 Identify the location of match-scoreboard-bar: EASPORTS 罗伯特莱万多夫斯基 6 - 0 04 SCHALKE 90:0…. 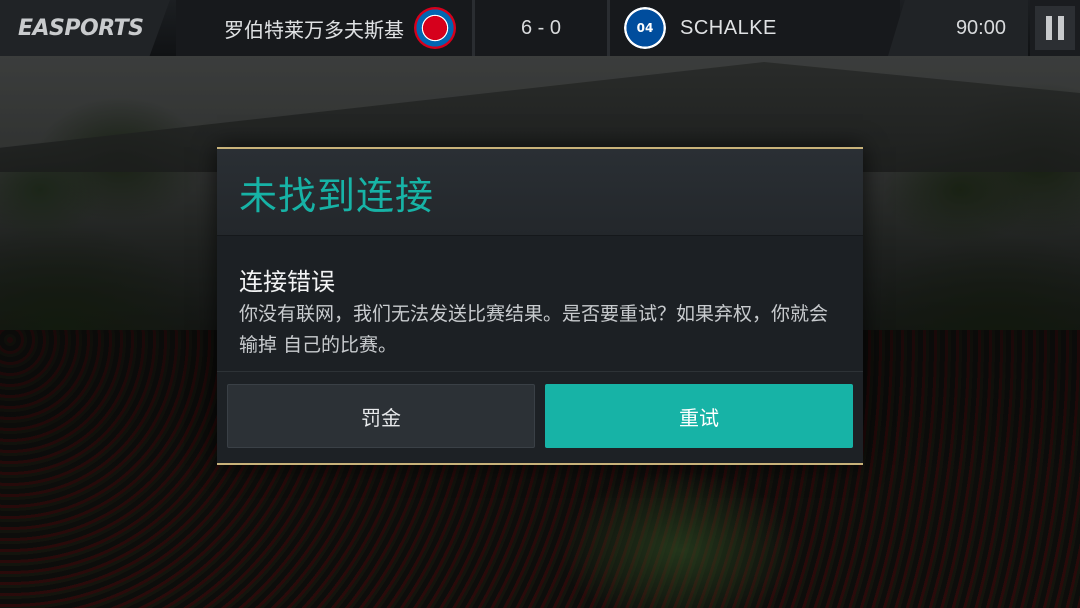
(540, 28).